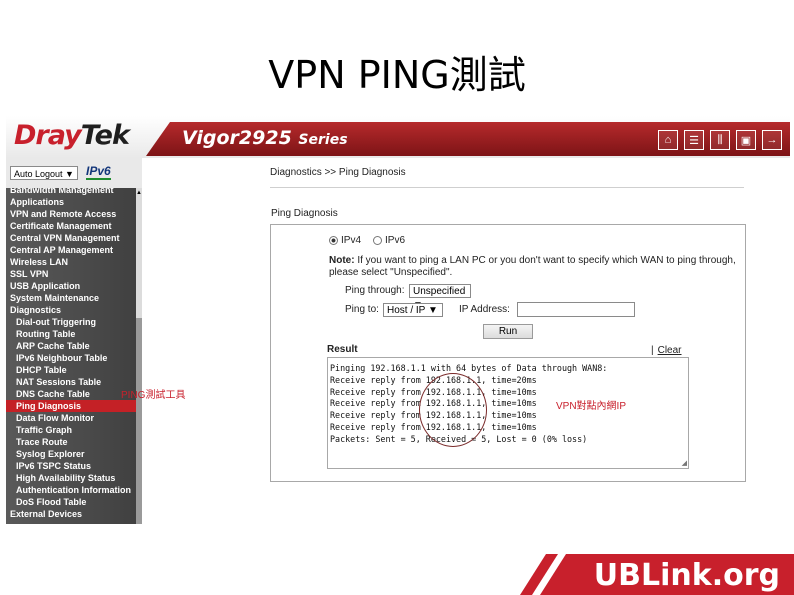 This screenshot has height=595, width=794. What do you see at coordinates (694, 140) in the screenshot?
I see `list-icon: ☰` at bounding box center [694, 140].